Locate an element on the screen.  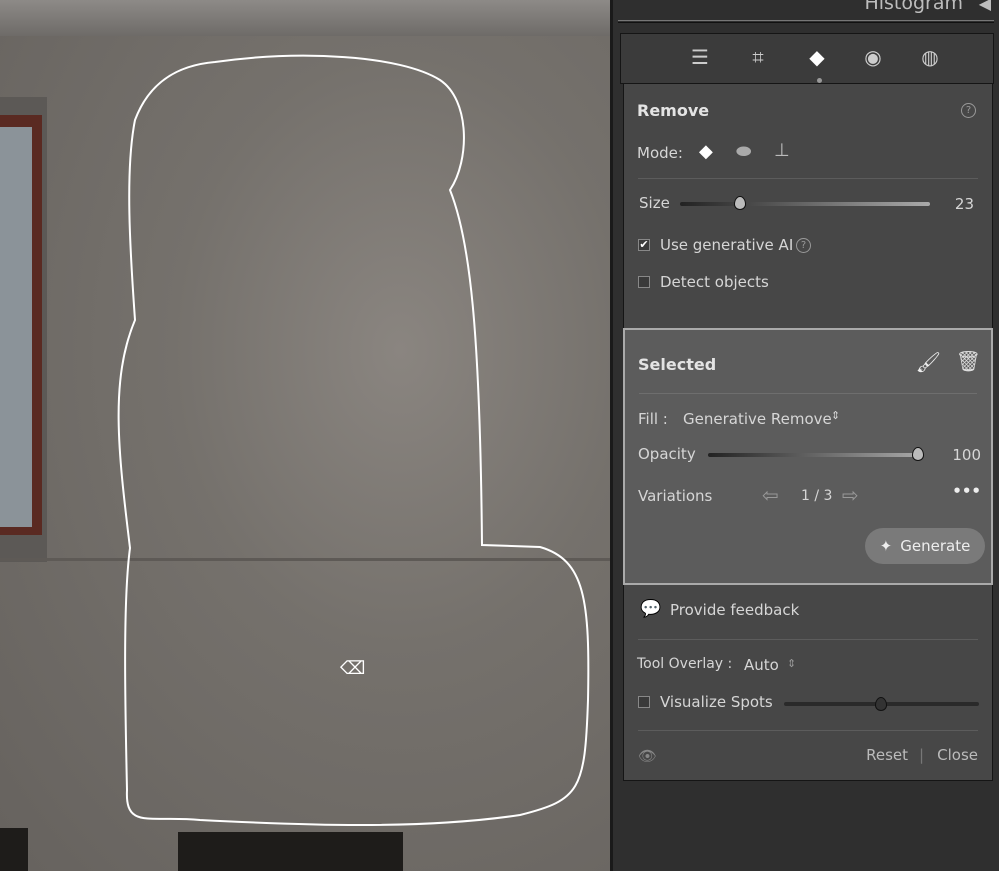
feedback-icon: 💬 is located at coordinates (650, 609).